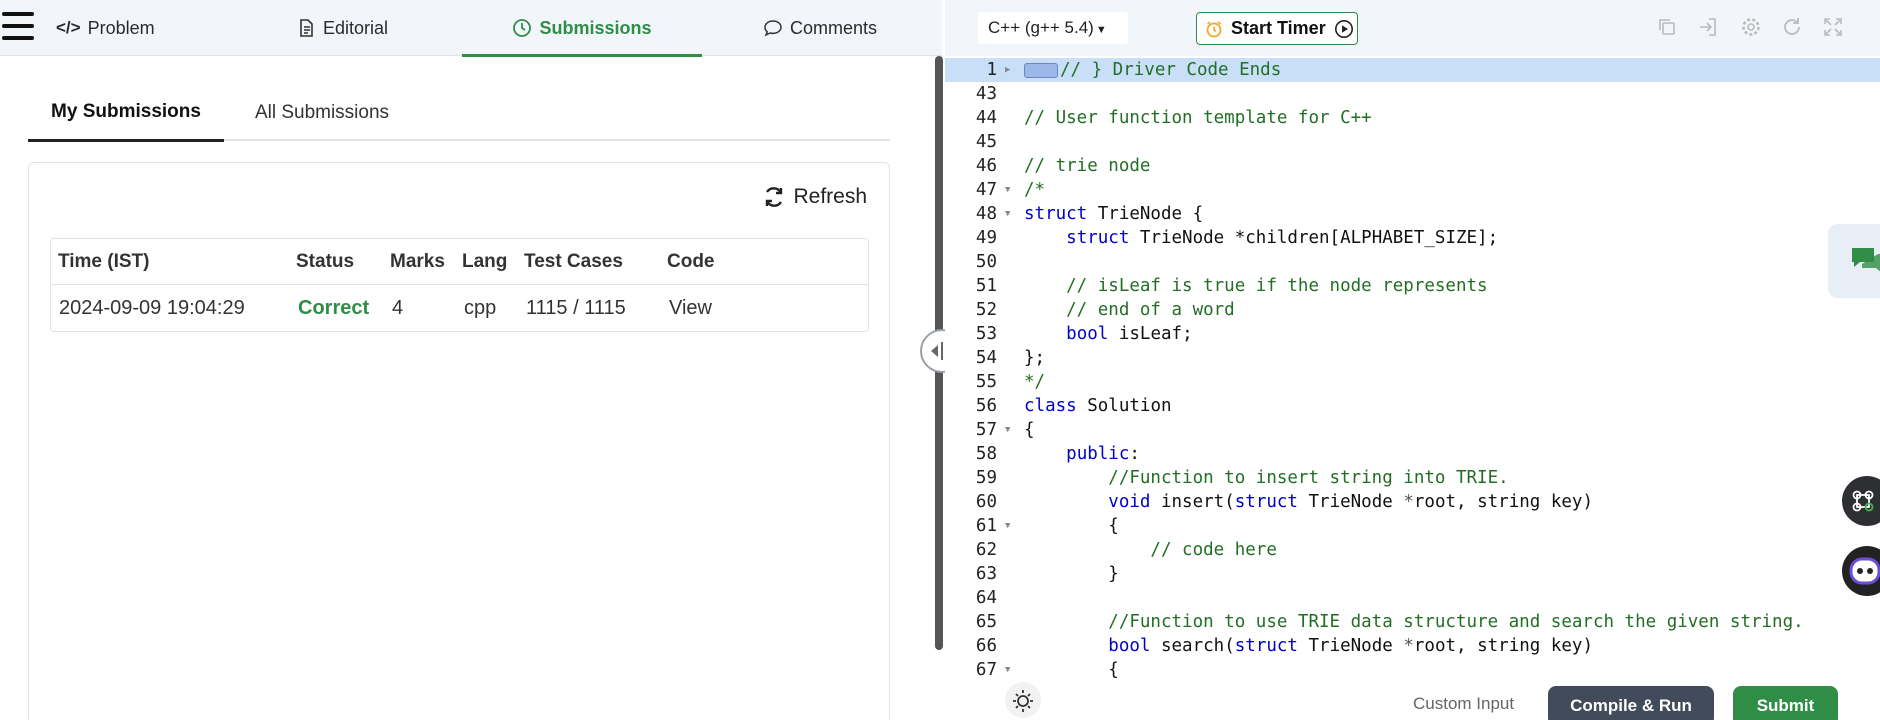  I want to click on submission-time: 2024-09-09 19:04:29, so click(152, 307).